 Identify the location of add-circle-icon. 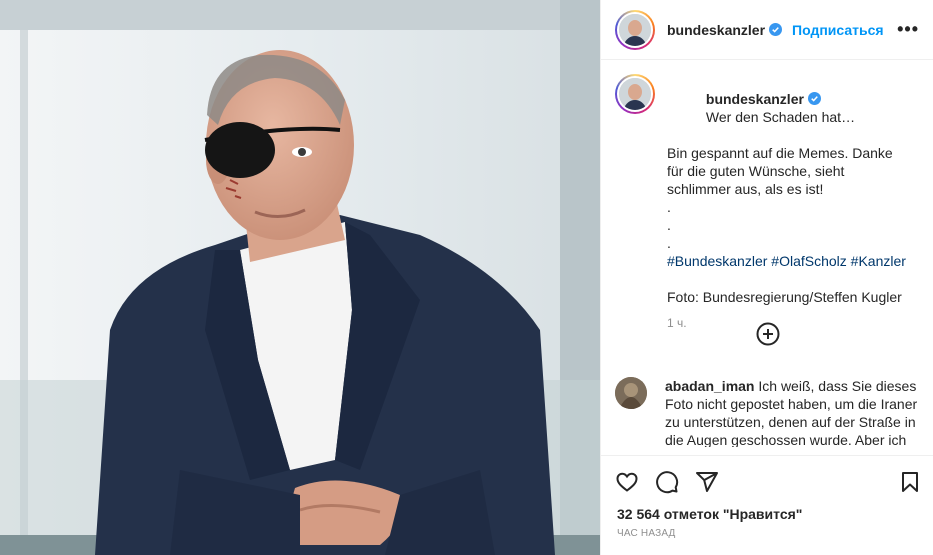
(768, 334).